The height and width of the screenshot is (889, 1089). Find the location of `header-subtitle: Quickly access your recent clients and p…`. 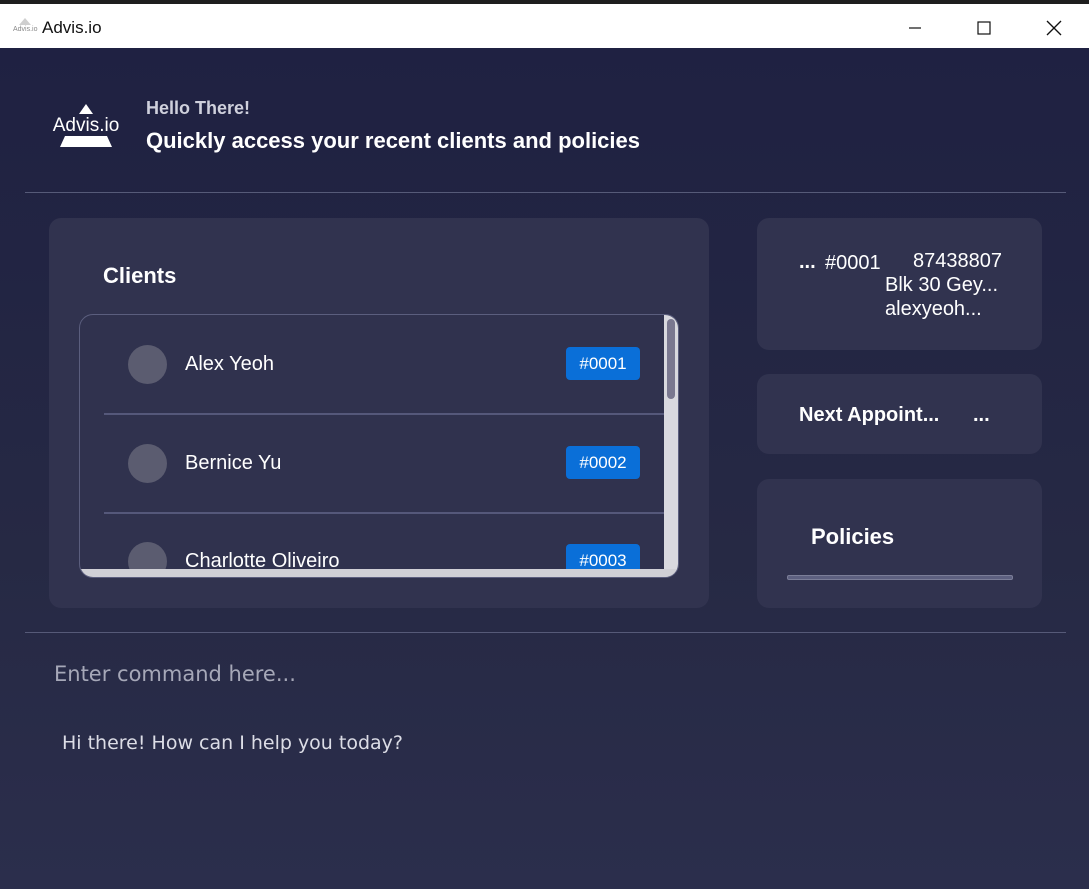

header-subtitle: Quickly access your recent clients and p… is located at coordinates (393, 140).